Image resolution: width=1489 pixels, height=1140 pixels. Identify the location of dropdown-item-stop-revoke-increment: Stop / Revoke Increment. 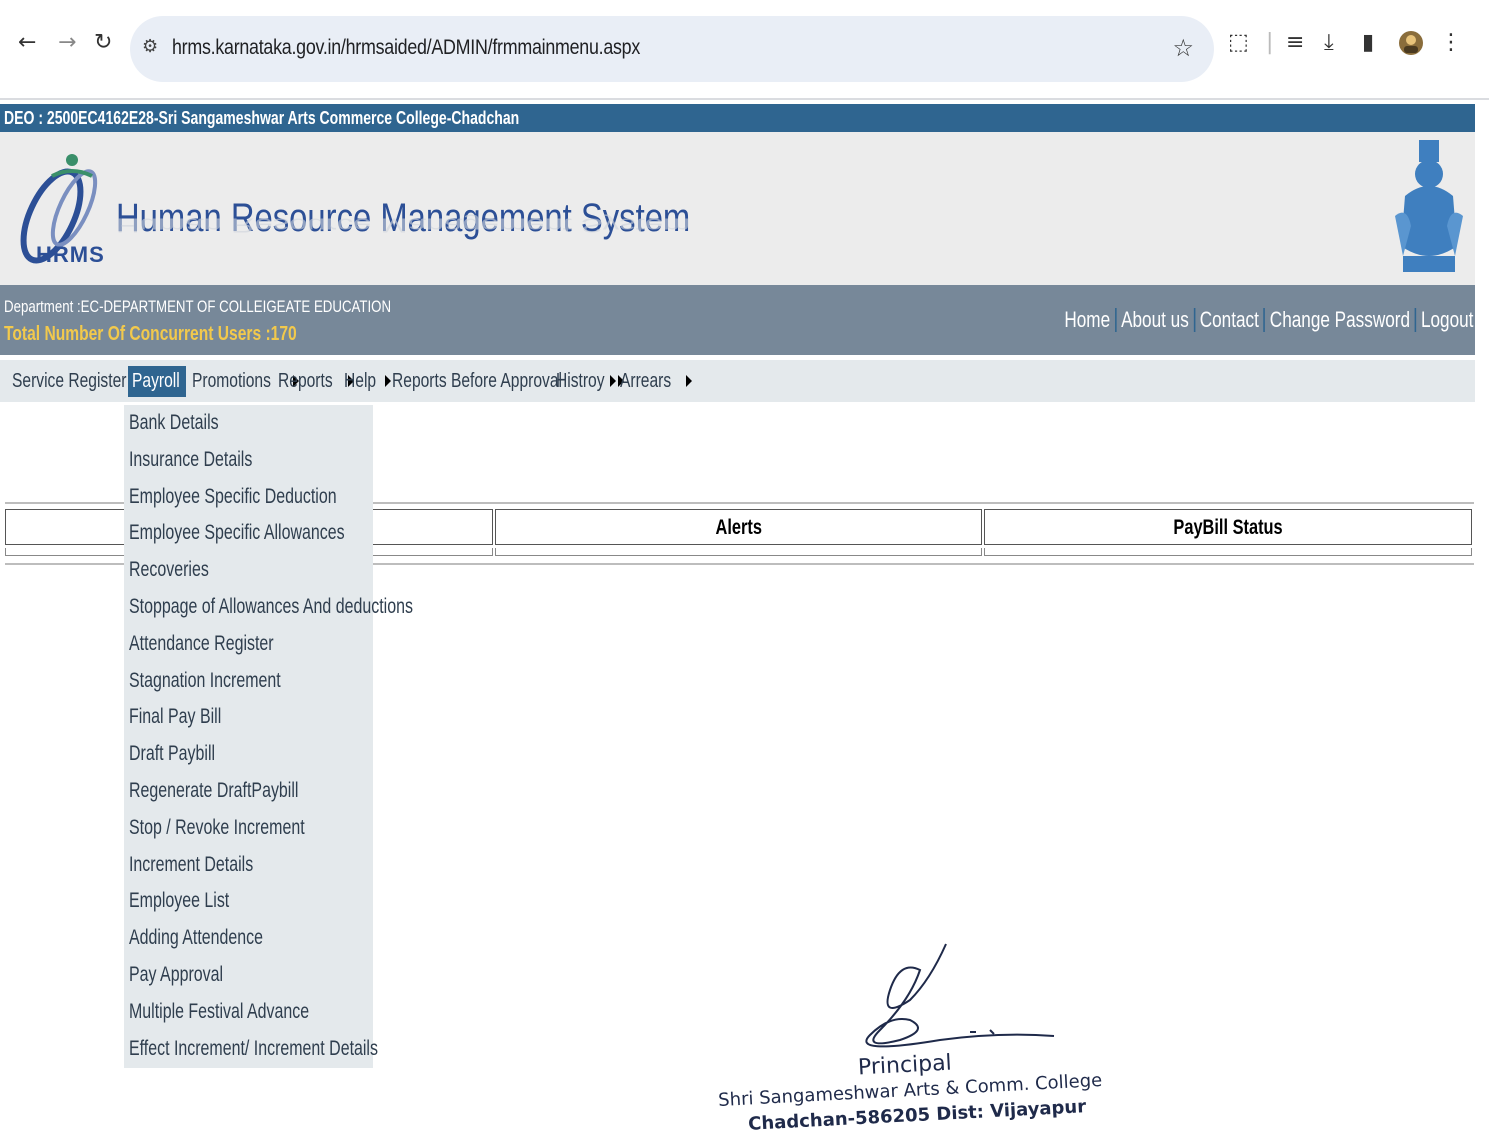
(248, 828).